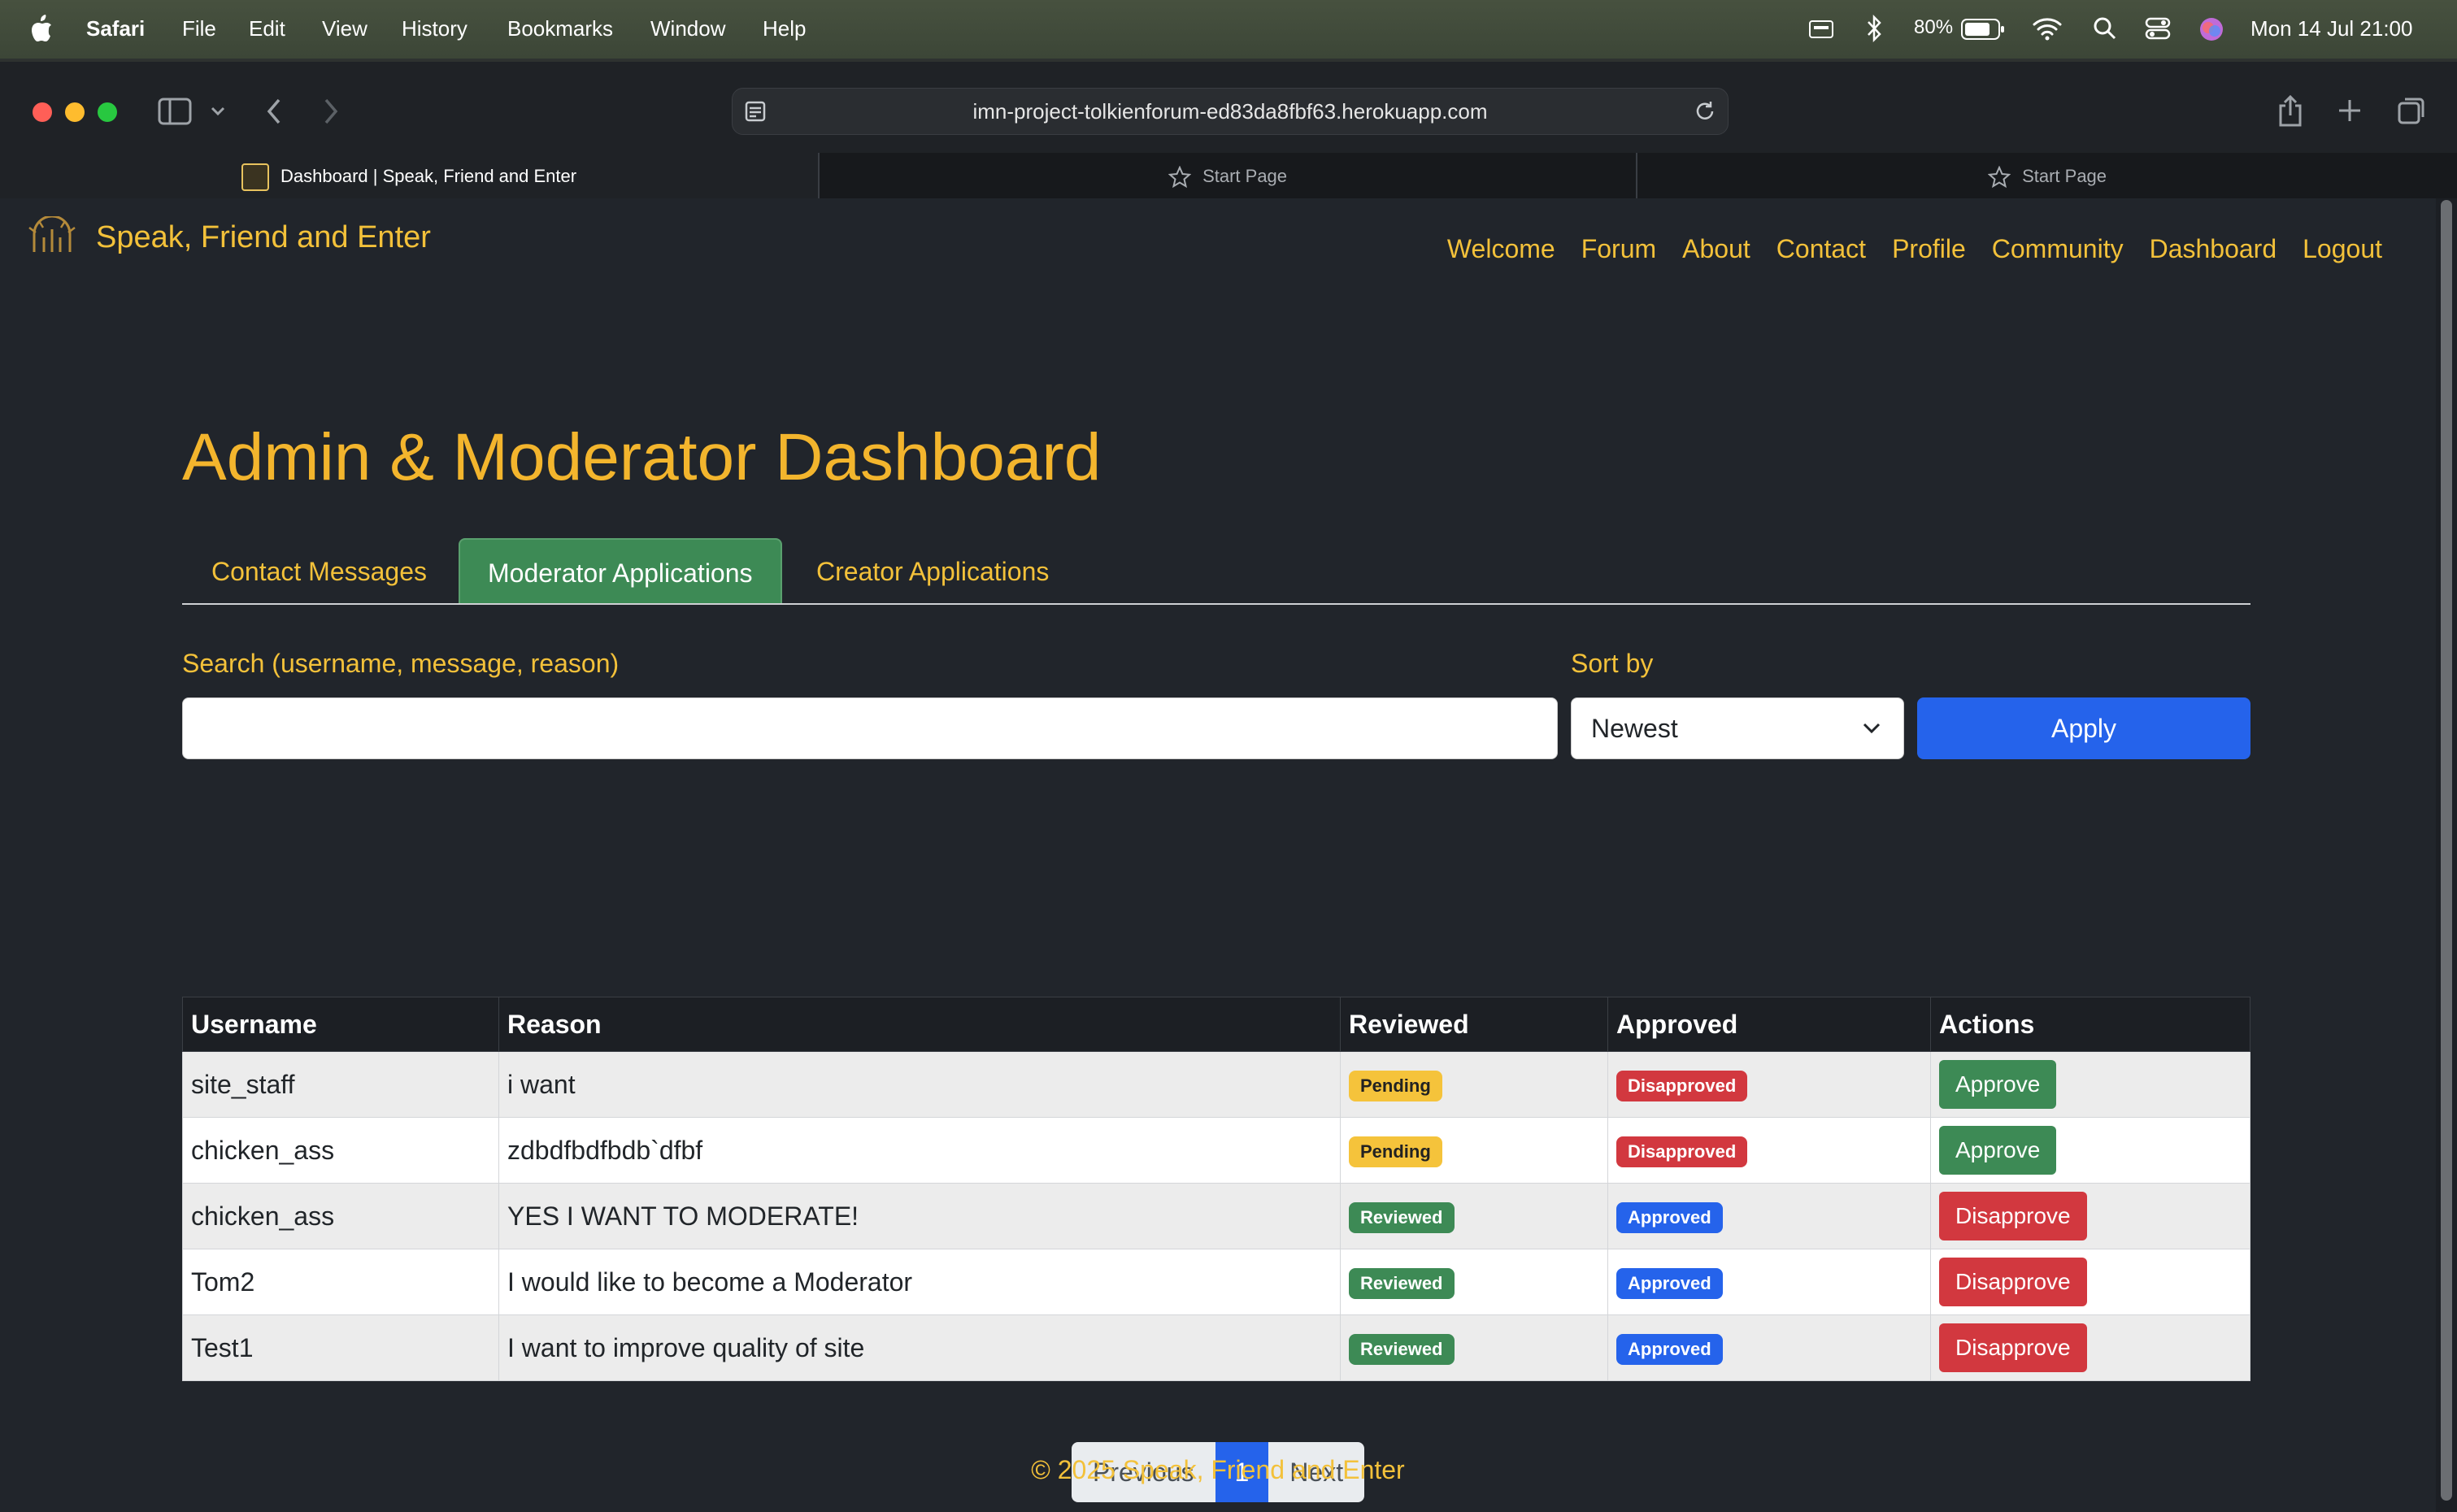  What do you see at coordinates (344, 28) in the screenshot?
I see `menu-view: View` at bounding box center [344, 28].